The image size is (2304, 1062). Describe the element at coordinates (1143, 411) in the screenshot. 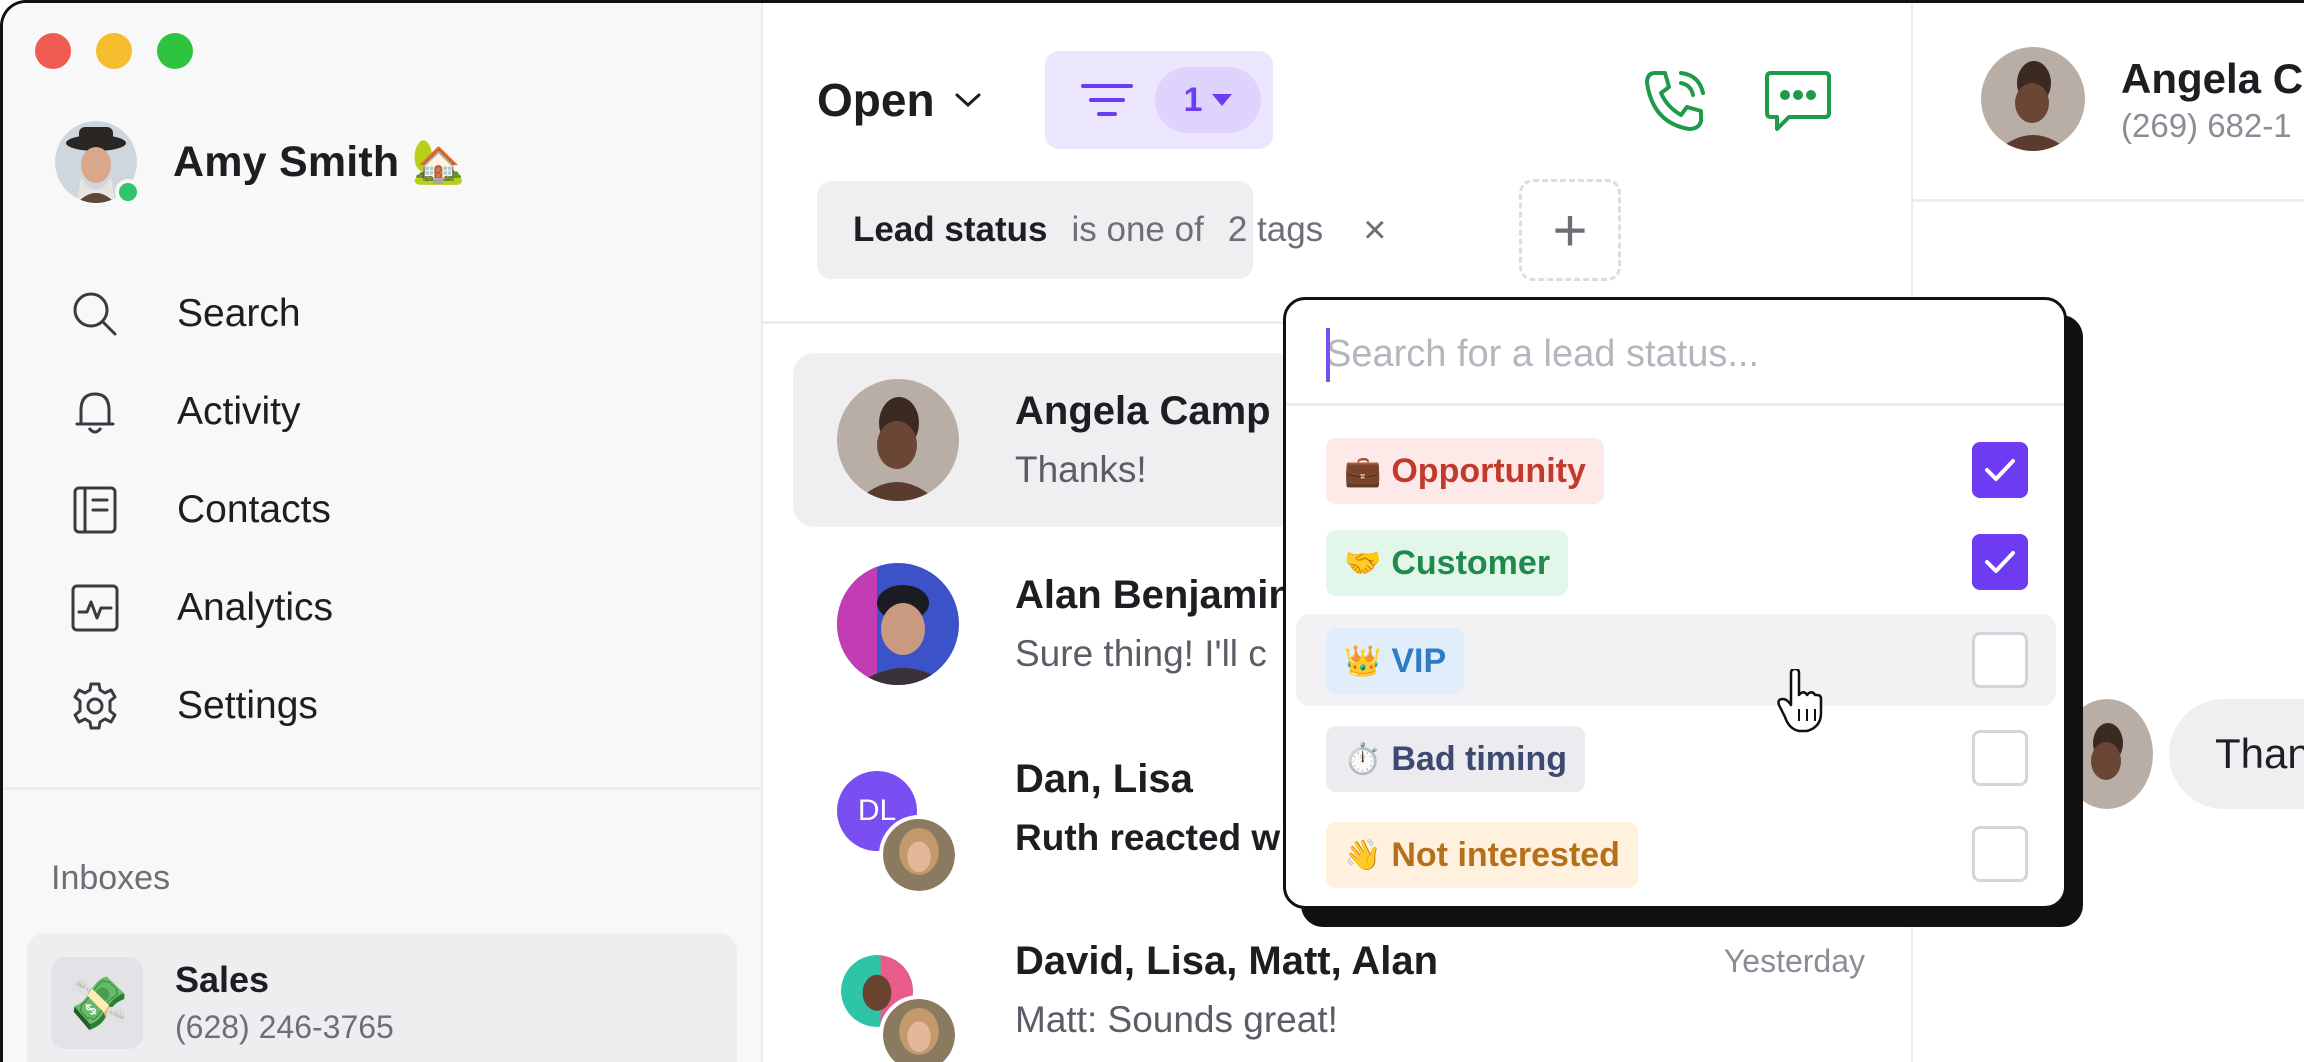

I see `conversation-name: Angela Camp` at that location.